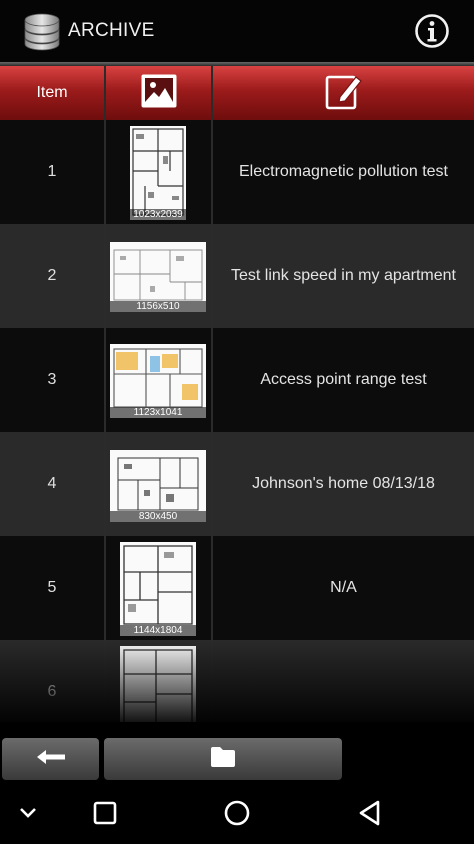 This screenshot has height=844, width=474. Describe the element at coordinates (343, 587) in the screenshot. I see `row-description: N/A` at that location.